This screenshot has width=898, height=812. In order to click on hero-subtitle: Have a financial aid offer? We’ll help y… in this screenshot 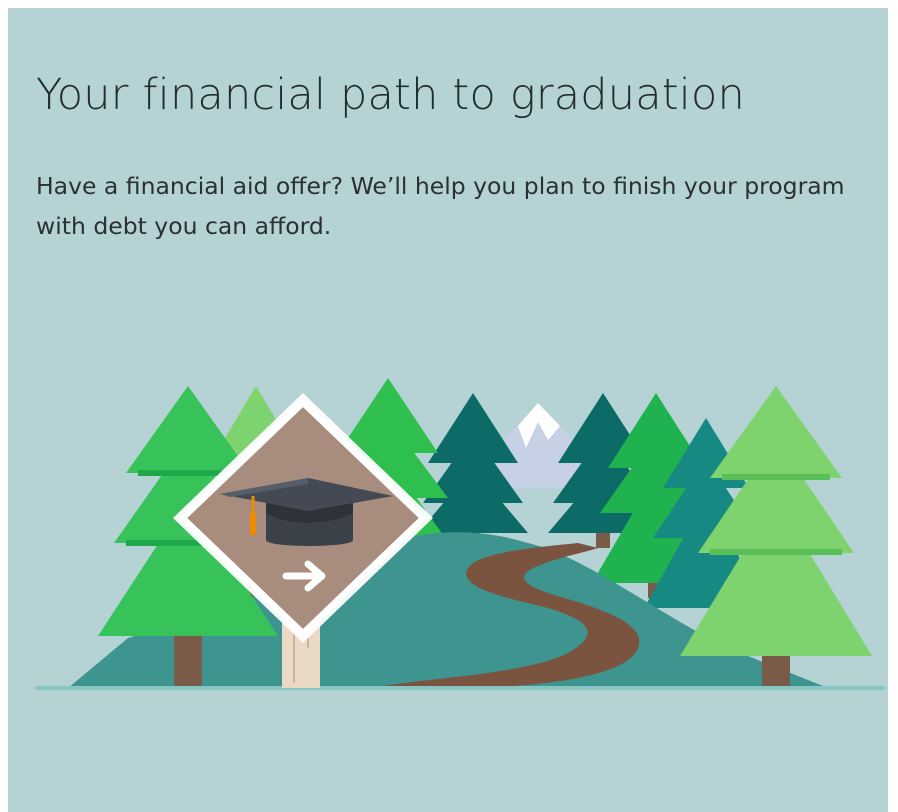, I will do `click(440, 206)`.